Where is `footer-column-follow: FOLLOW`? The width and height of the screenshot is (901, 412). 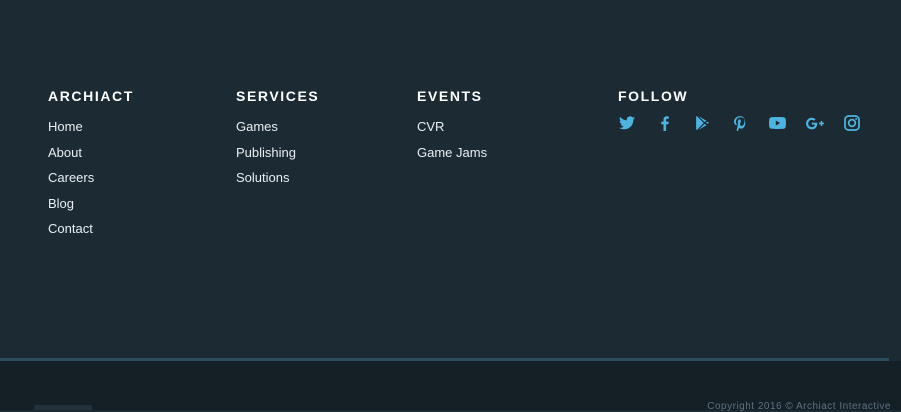
footer-column-follow: FOLLOW is located at coordinates (739, 109).